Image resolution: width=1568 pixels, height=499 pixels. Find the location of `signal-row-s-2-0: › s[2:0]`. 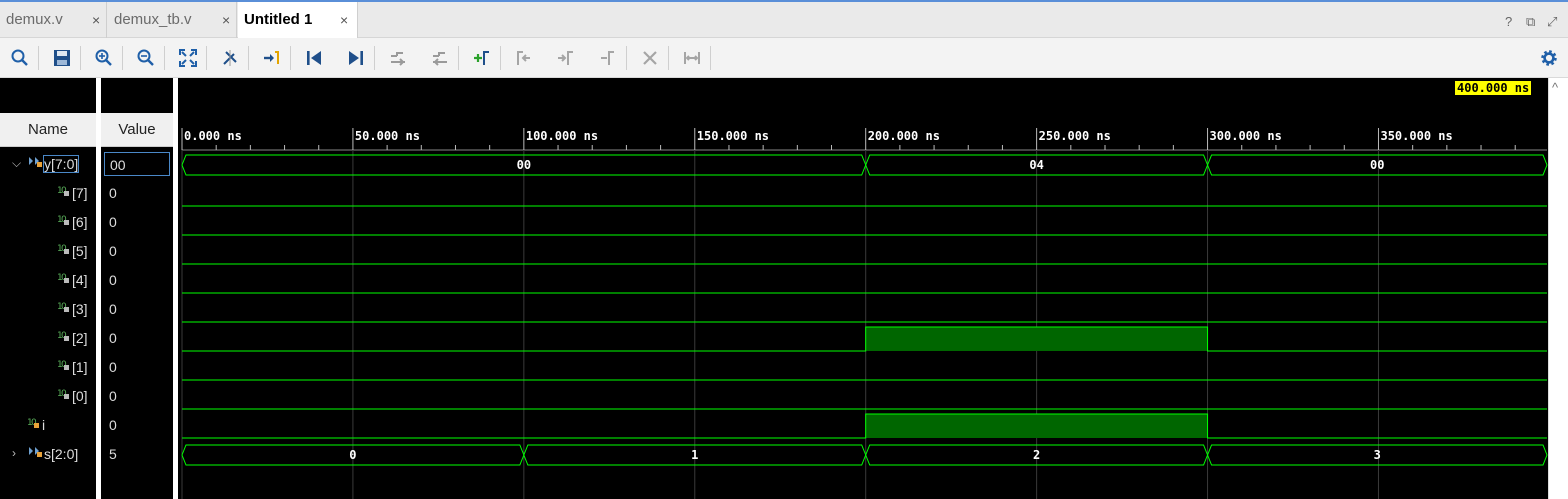

signal-row-s-2-0: › s[2:0] is located at coordinates (48, 454).